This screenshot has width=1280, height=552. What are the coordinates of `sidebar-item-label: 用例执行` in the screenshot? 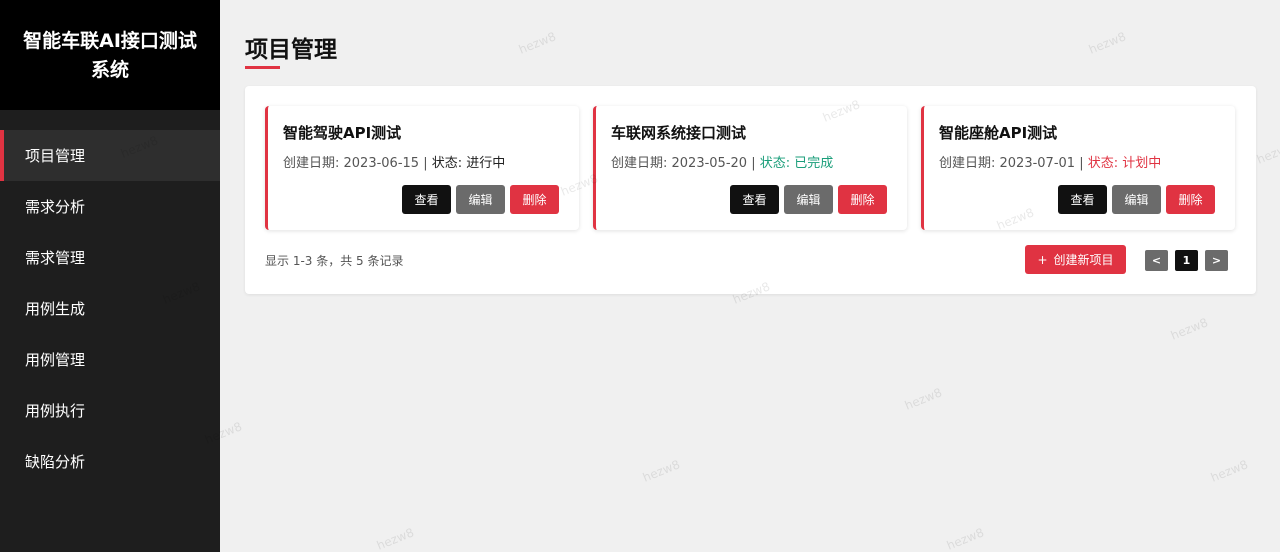 It's located at (55, 411).